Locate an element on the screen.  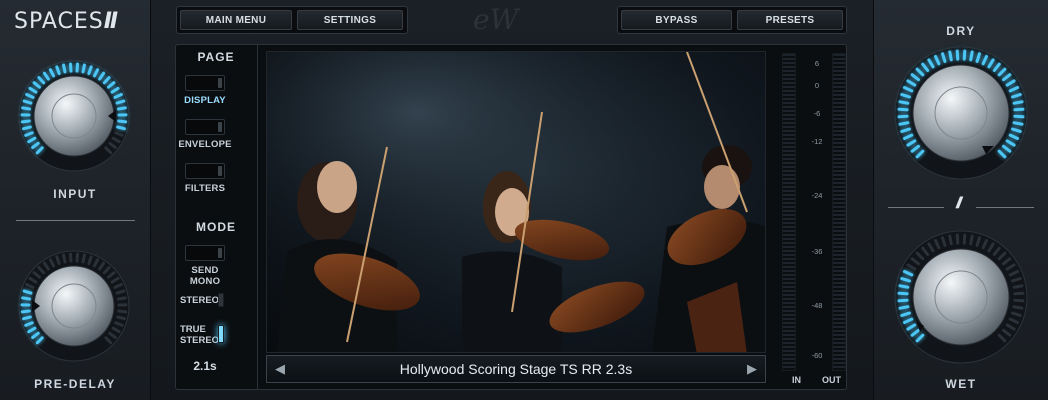
pre-delay-knob is located at coordinates (74, 306).